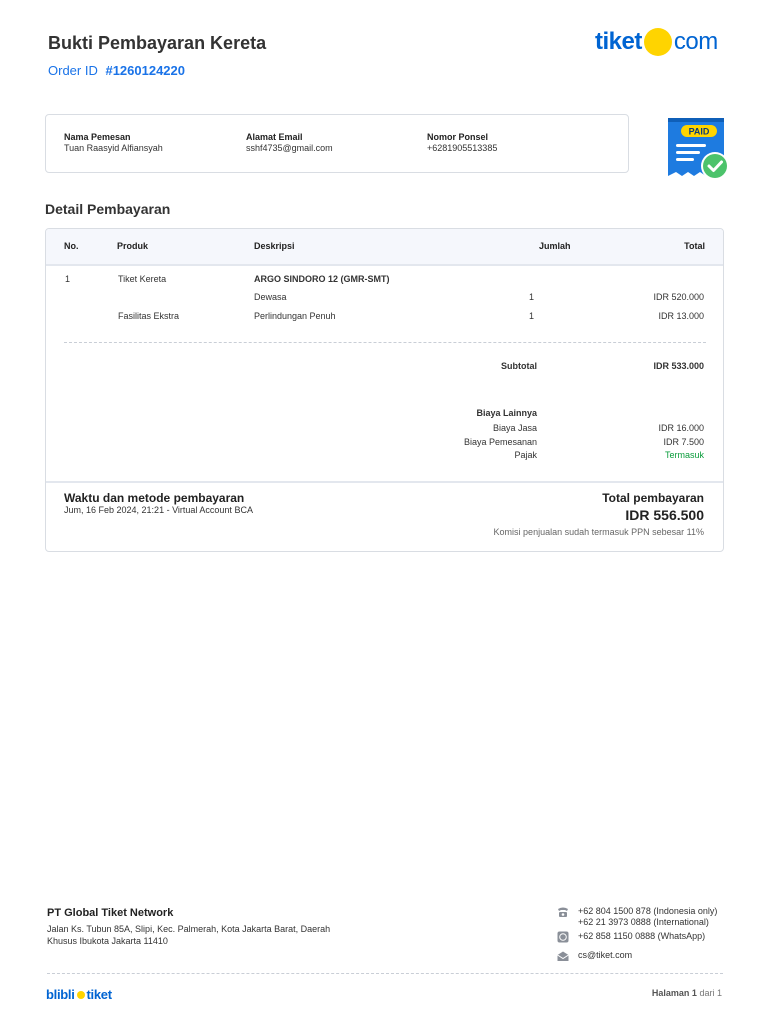 The image size is (768, 1024). Describe the element at coordinates (68, 279) in the screenshot. I see `row-1-no: 1` at that location.